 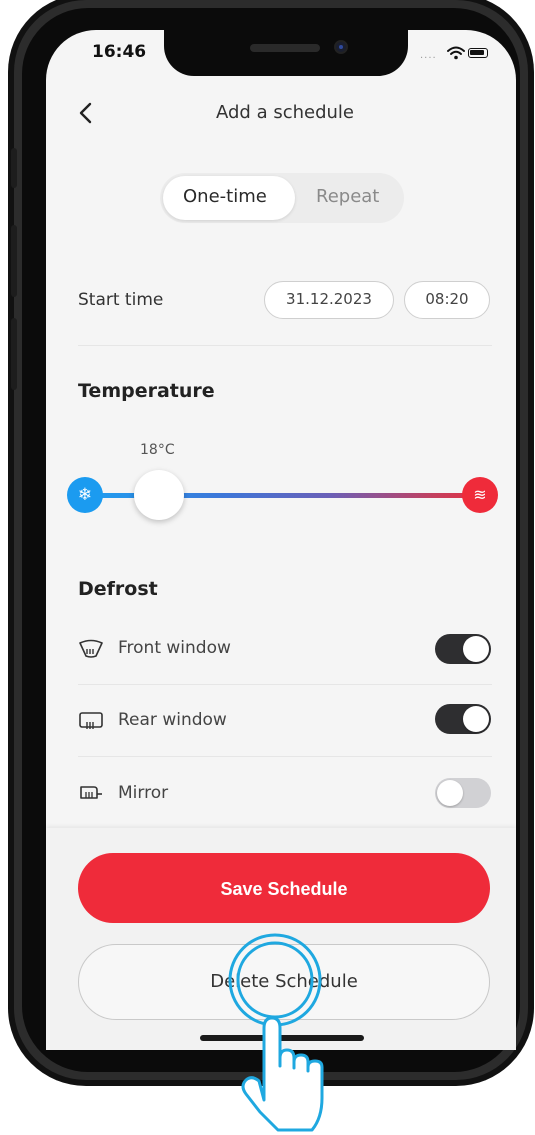 I want to click on battery-icon, so click(x=478, y=53).